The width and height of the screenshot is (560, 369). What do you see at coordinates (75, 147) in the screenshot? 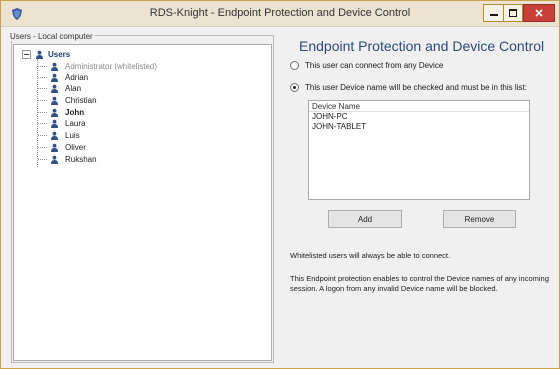
I see `tree-item-label: Oliver` at bounding box center [75, 147].